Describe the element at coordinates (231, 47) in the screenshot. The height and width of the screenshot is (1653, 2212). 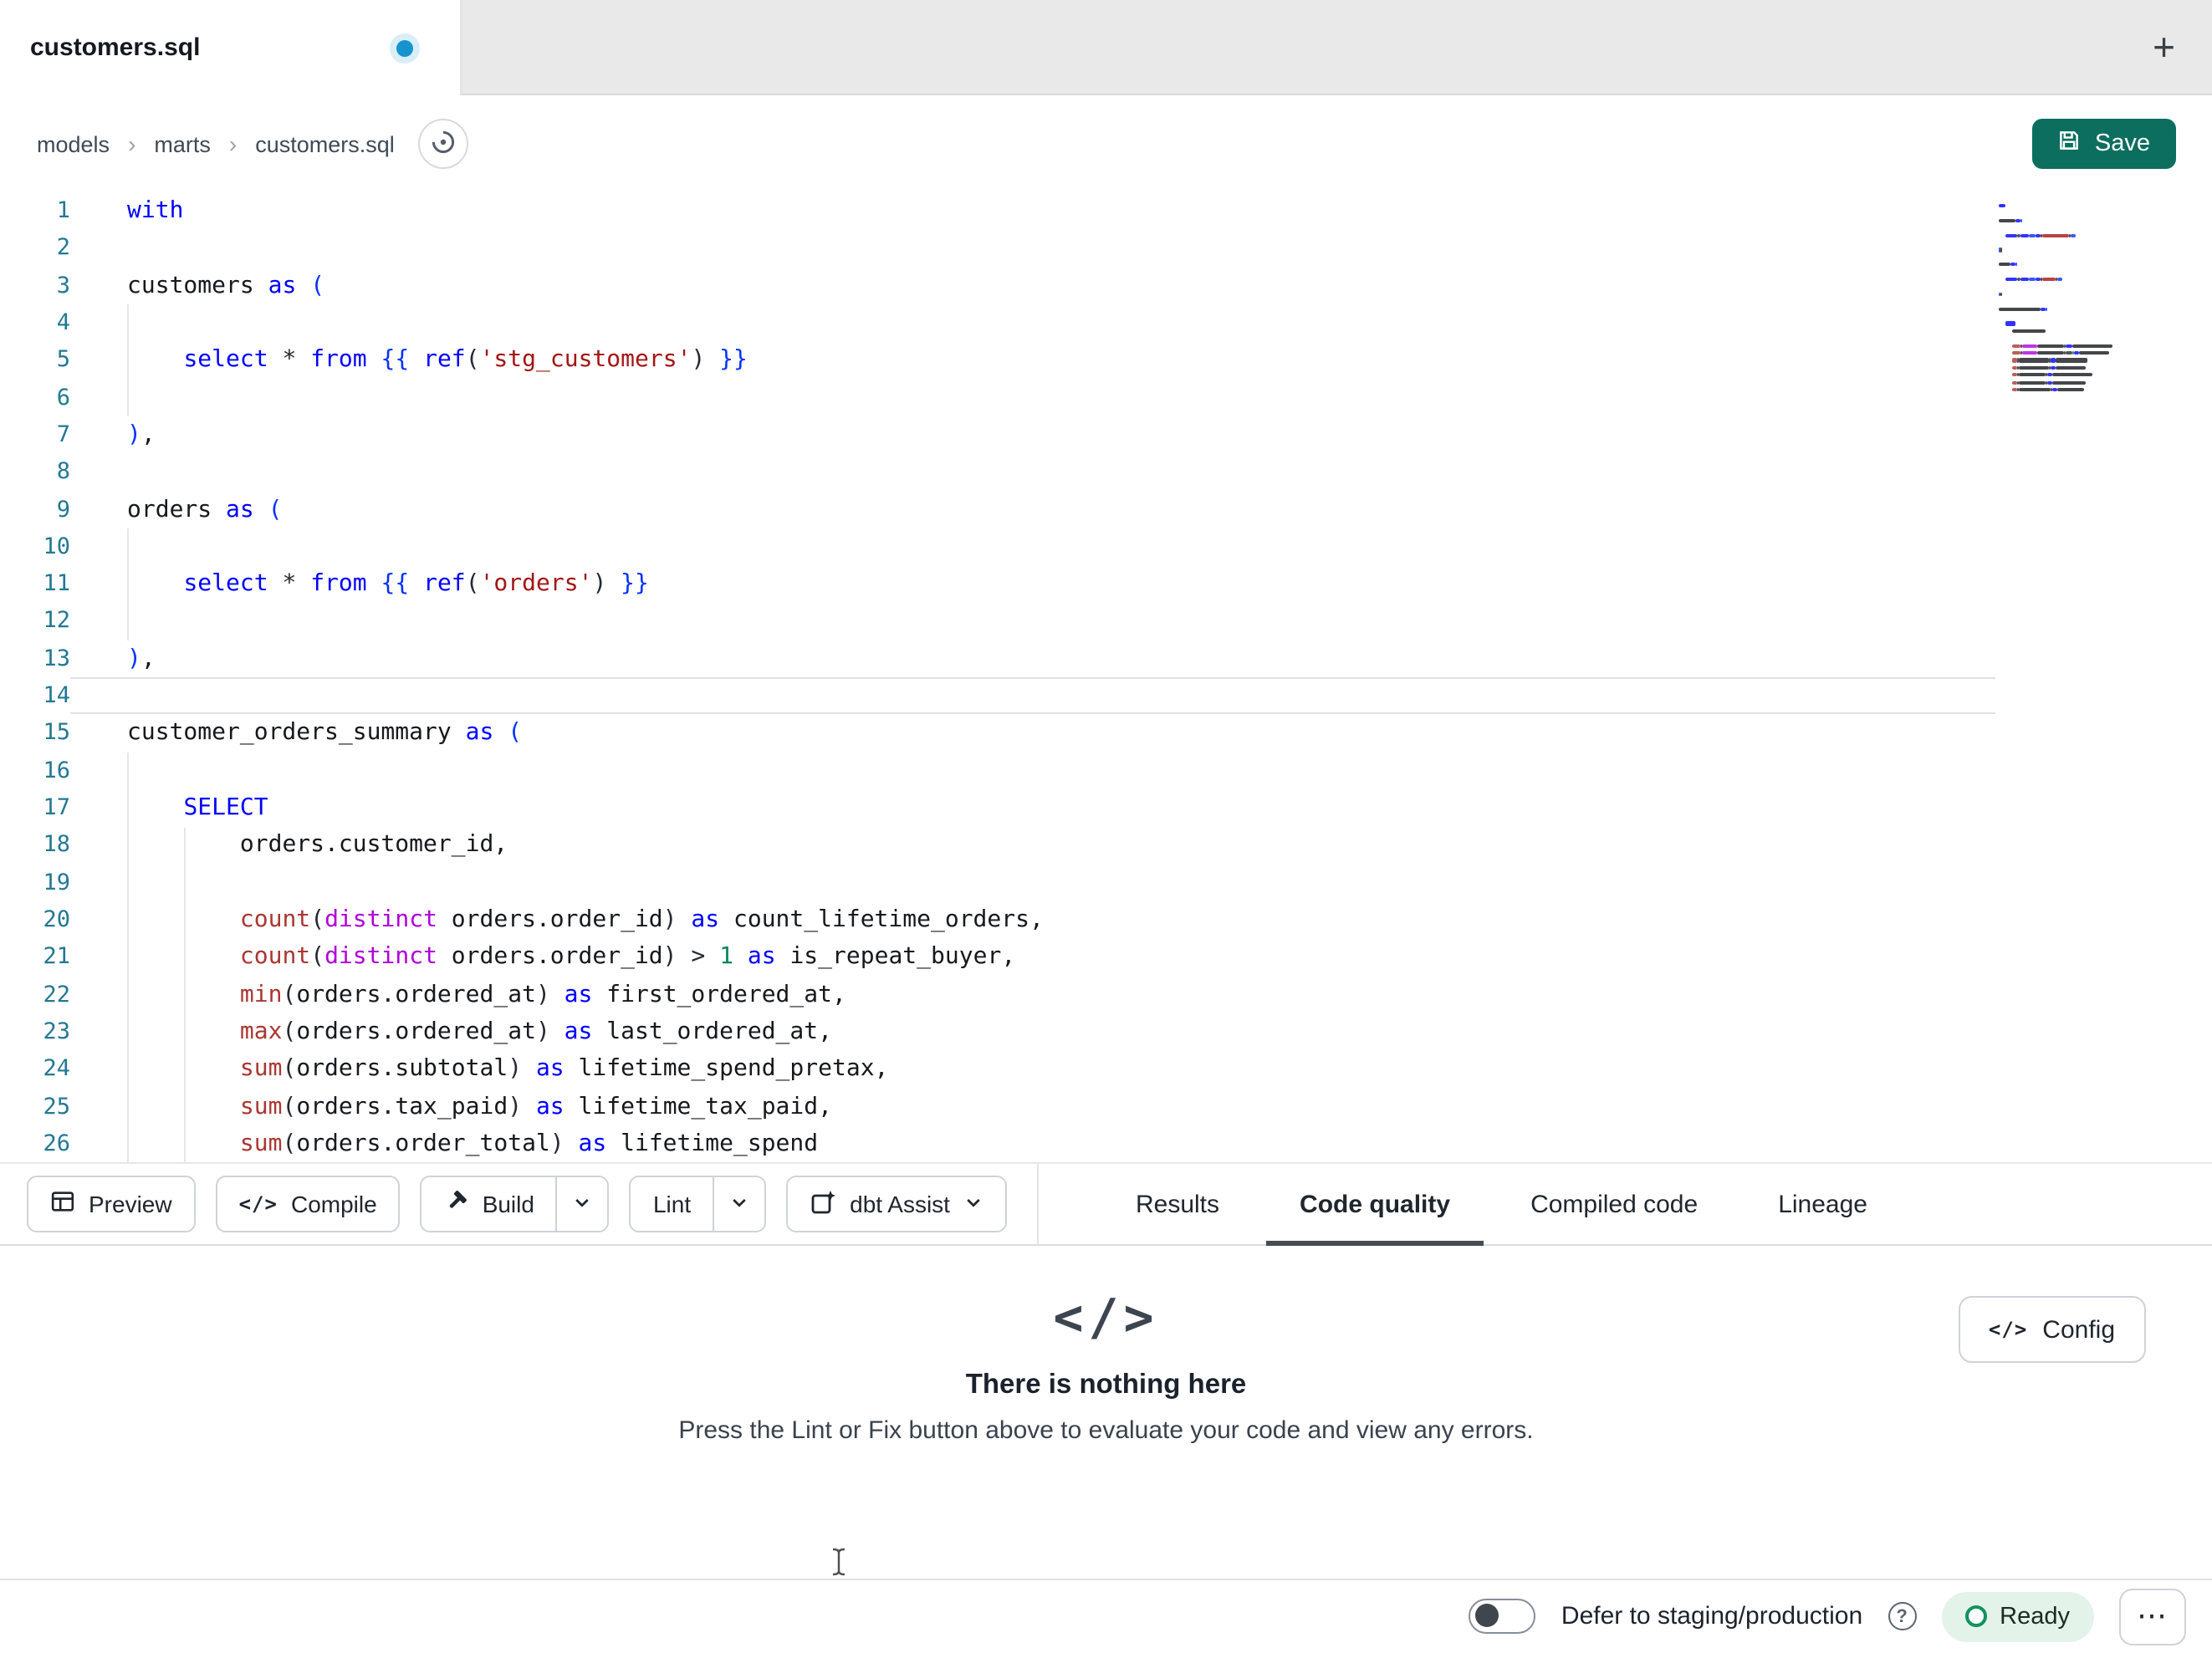
I see `file-tab-customers-sql: customers.sql` at that location.